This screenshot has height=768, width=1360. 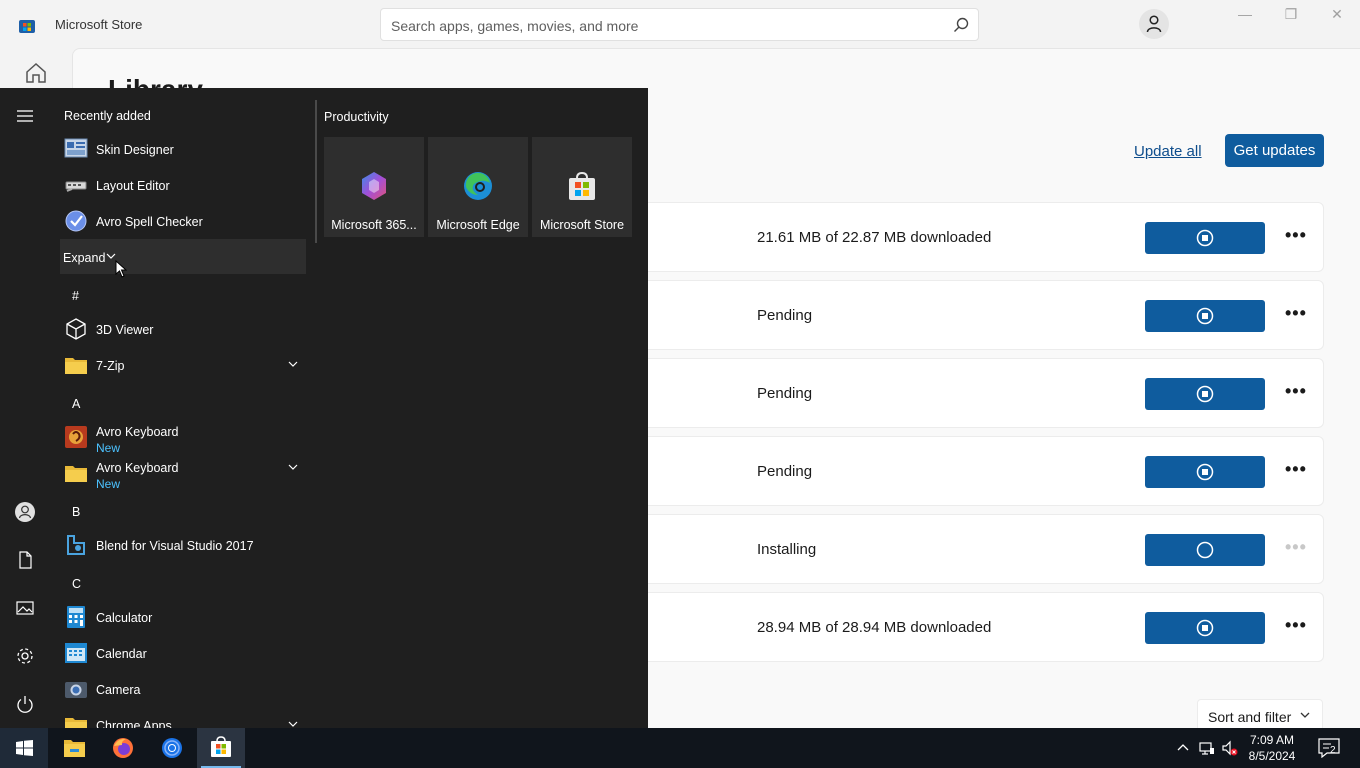 What do you see at coordinates (84, 258) in the screenshot?
I see `expand-label: Expand` at bounding box center [84, 258].